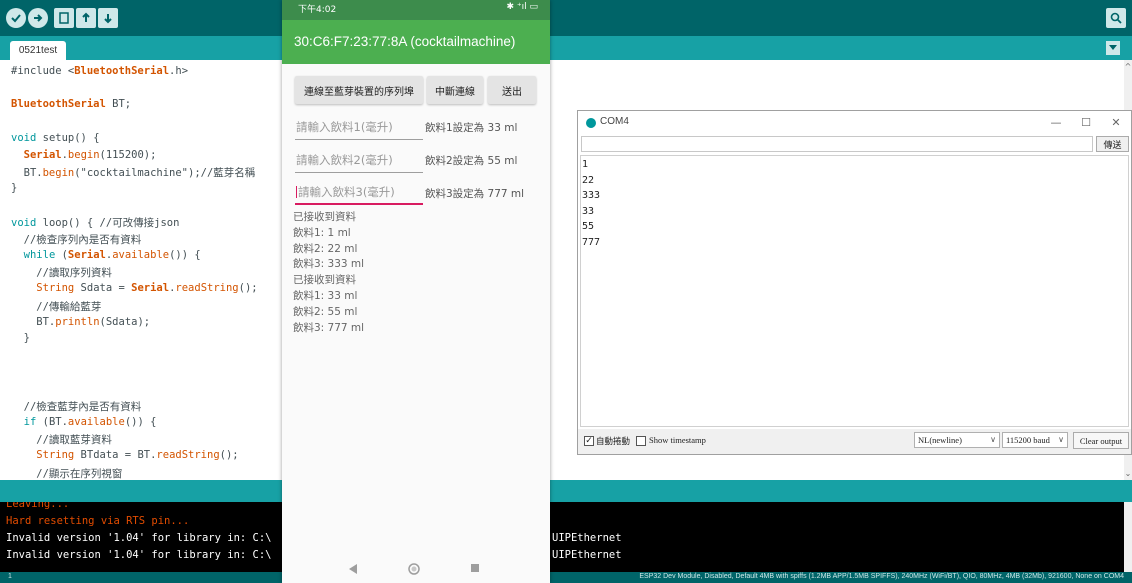 The image size is (1132, 583). I want to click on code-line: BluetoothSerial BT;, so click(71, 106).